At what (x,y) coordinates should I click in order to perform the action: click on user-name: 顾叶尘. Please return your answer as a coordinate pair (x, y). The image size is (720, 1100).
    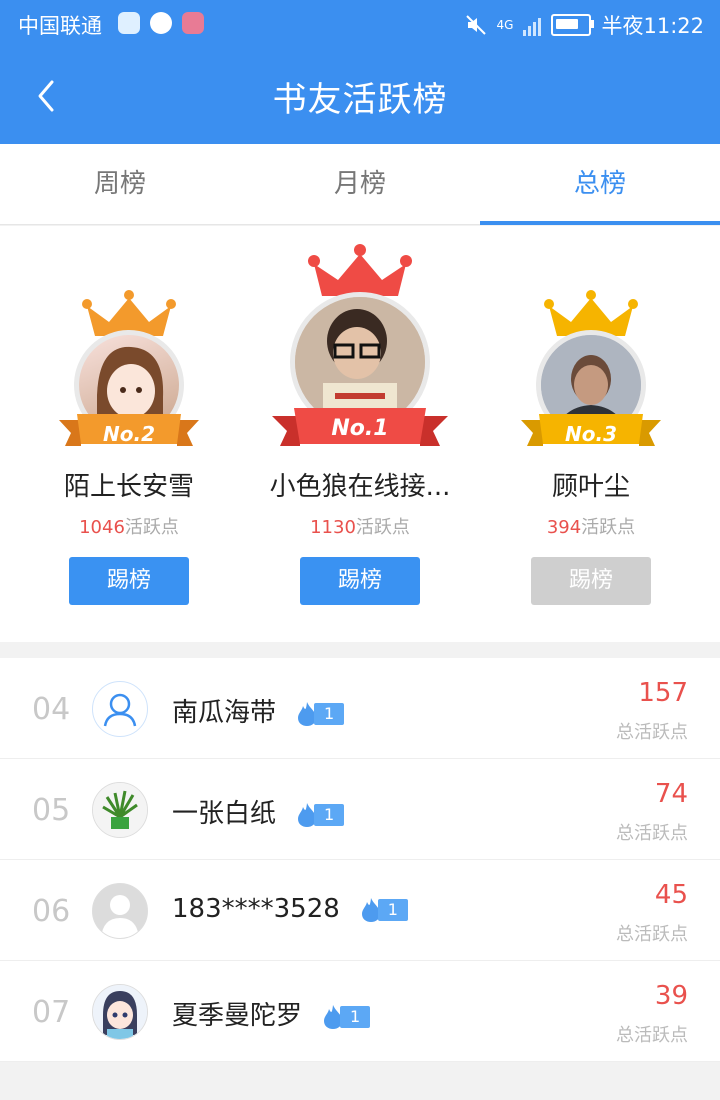
    Looking at the image, I should click on (590, 487).